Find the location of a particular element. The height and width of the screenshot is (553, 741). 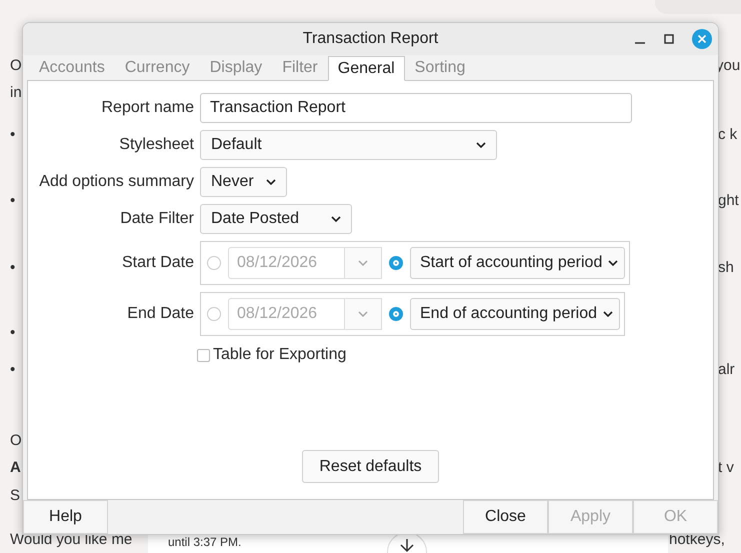

page-text: ght is located at coordinates (728, 201).